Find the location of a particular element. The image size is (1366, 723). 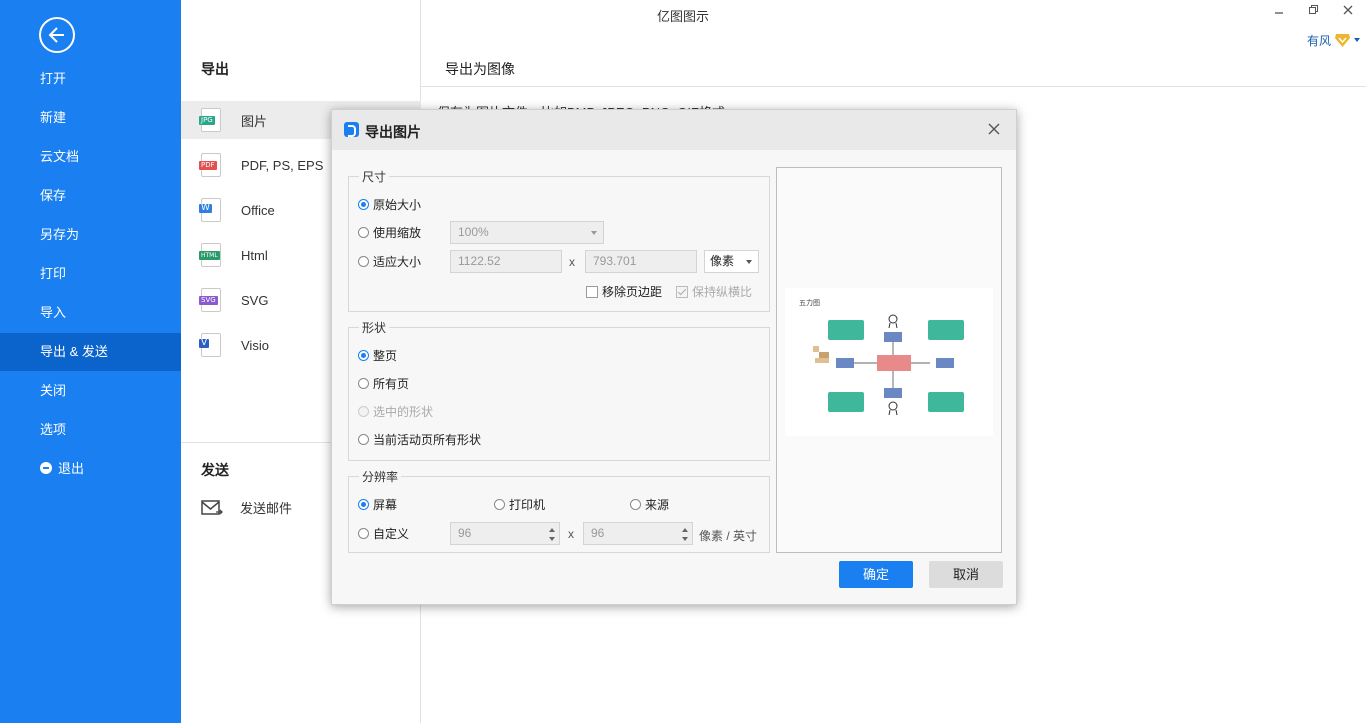

radio-label: 当前活动页所有形状 is located at coordinates (427, 440).